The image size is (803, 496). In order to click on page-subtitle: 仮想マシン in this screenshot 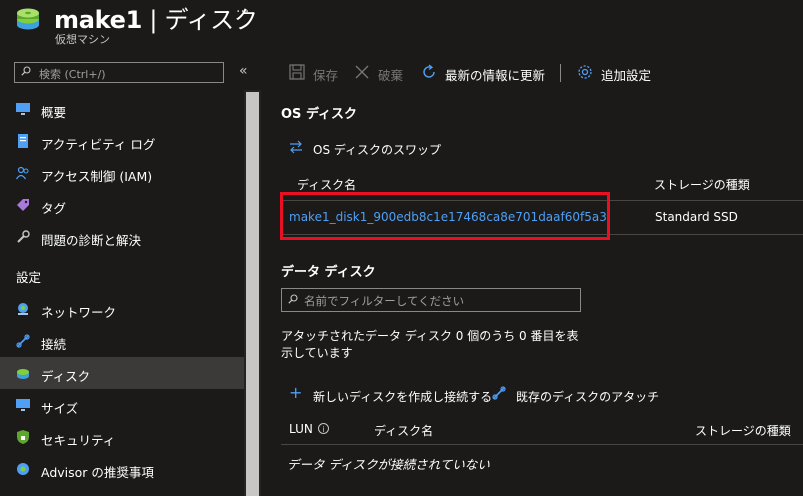, I will do `click(82, 39)`.